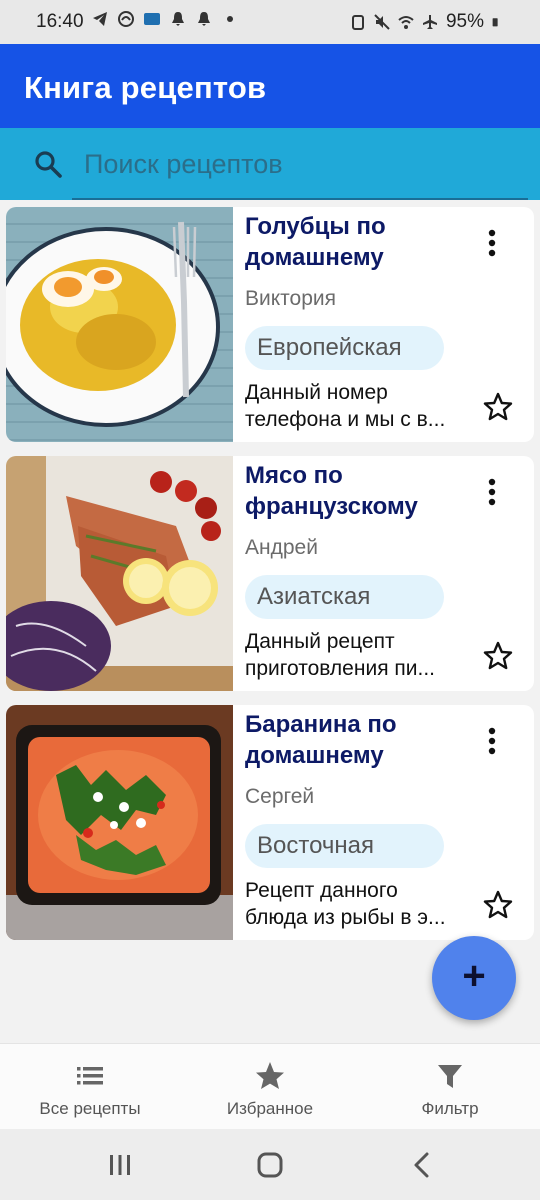 Image resolution: width=540 pixels, height=1200 pixels. I want to click on bottom-navigation: Все рецепты Избранное Фильтр, so click(270, 1086).